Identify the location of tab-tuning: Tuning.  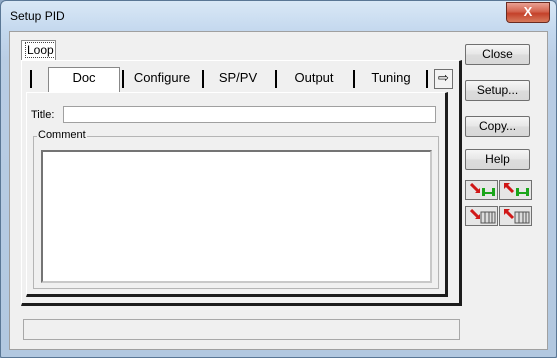
(391, 79).